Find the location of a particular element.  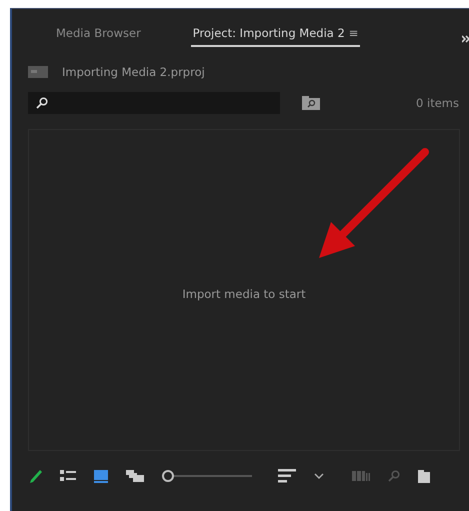

project-name: Importing Media 2.prproj is located at coordinates (133, 72).